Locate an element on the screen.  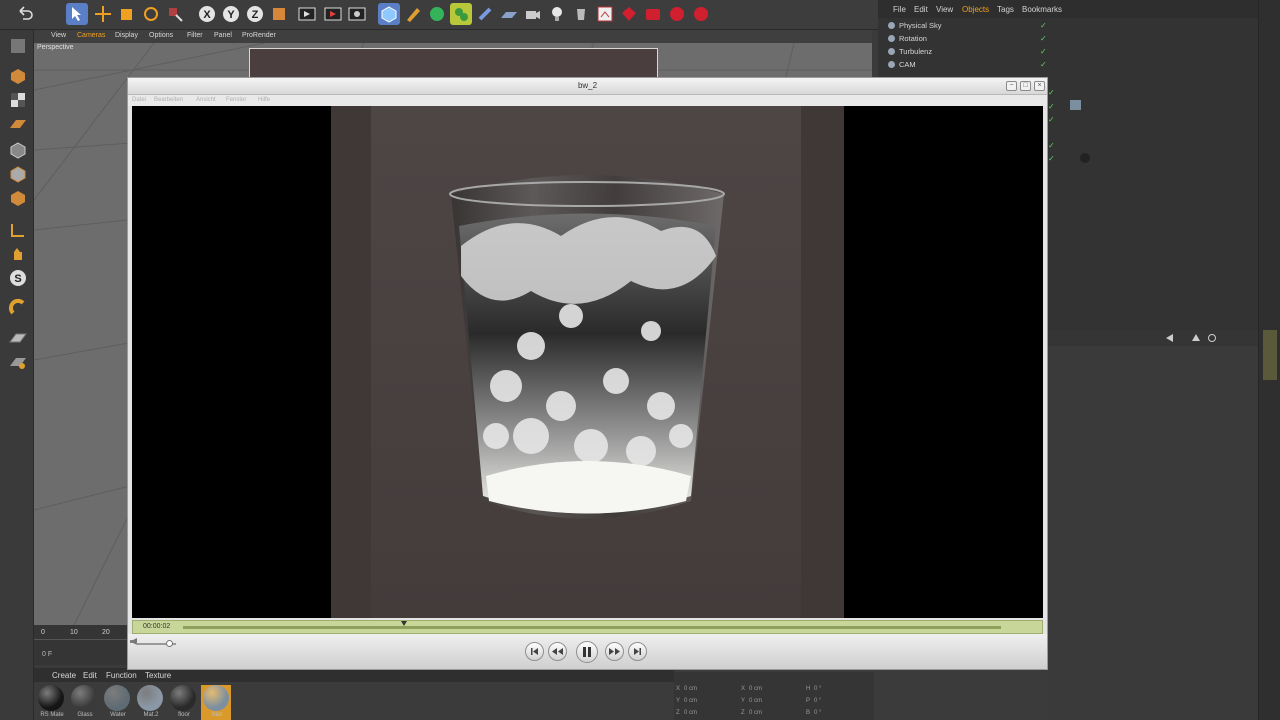
object-row: Rotation ✓ is located at coordinates (968, 38).